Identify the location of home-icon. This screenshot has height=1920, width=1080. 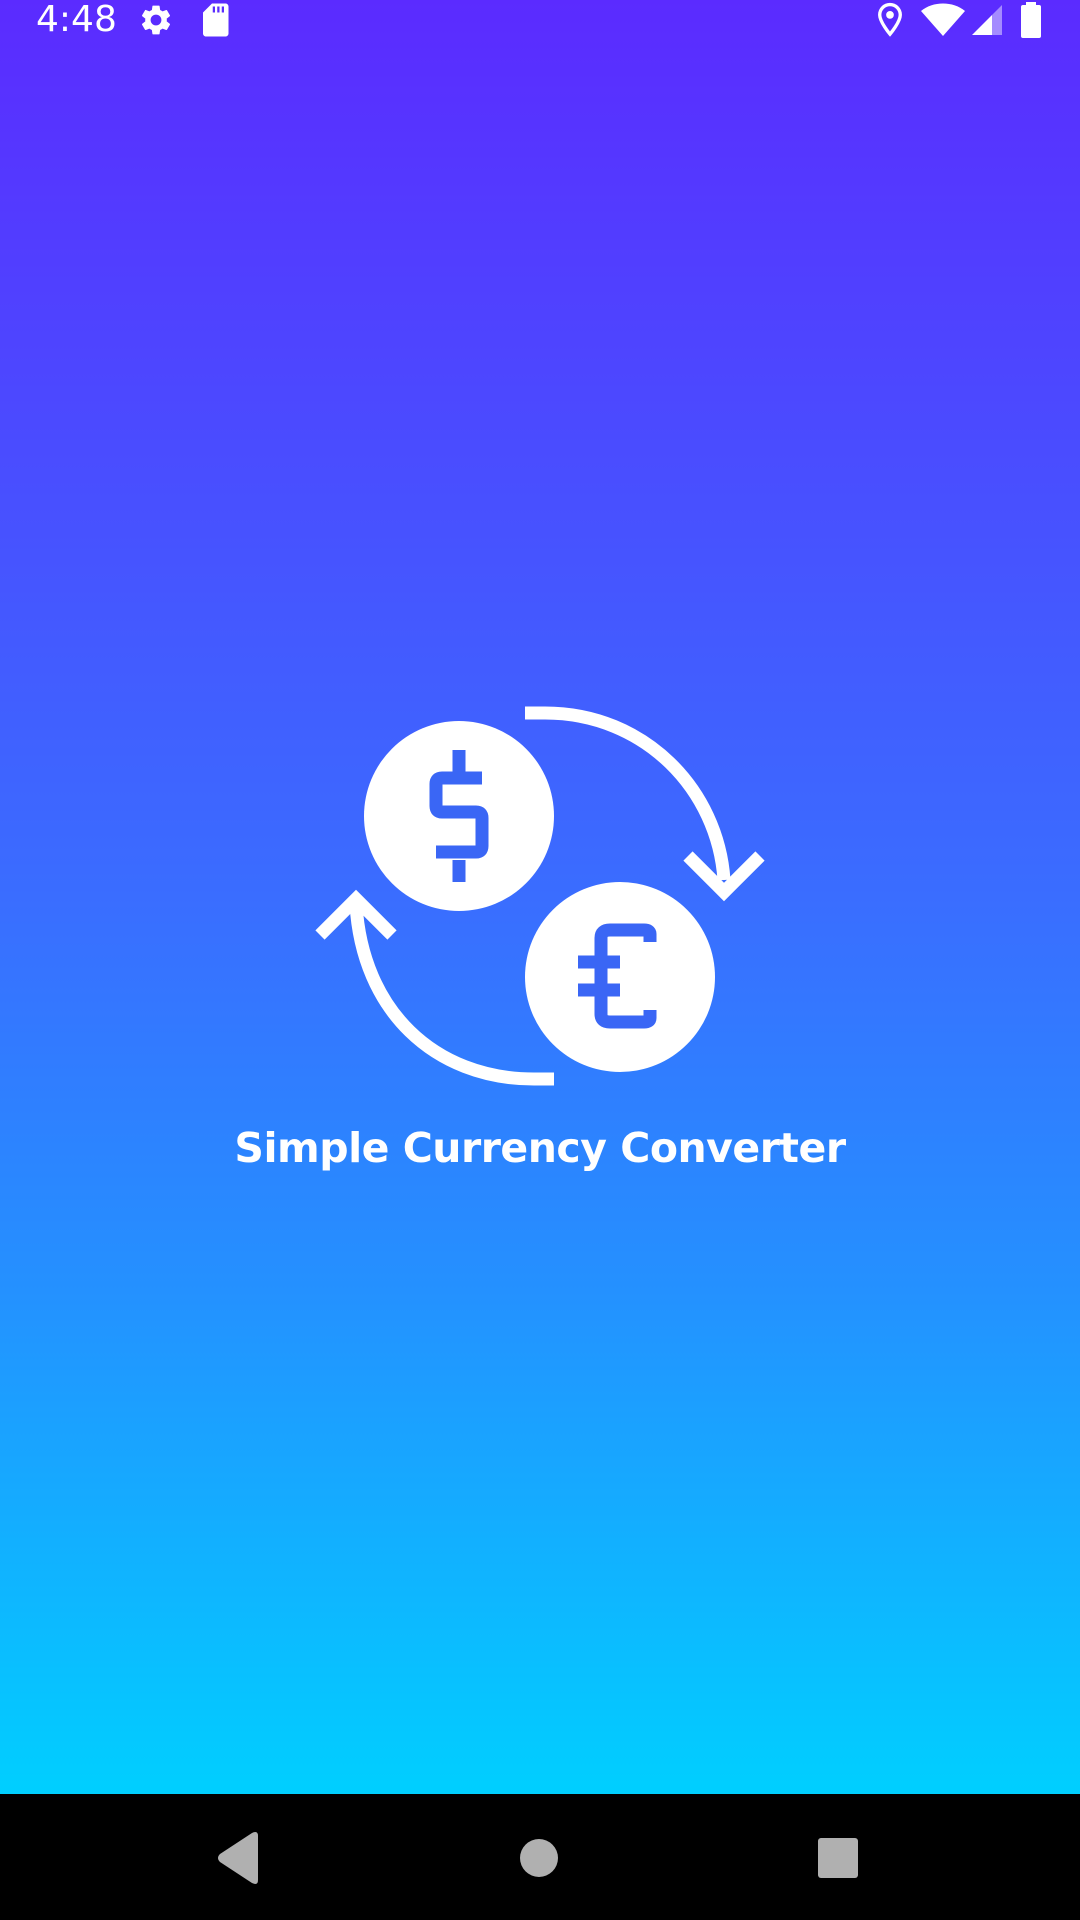
(539, 1858).